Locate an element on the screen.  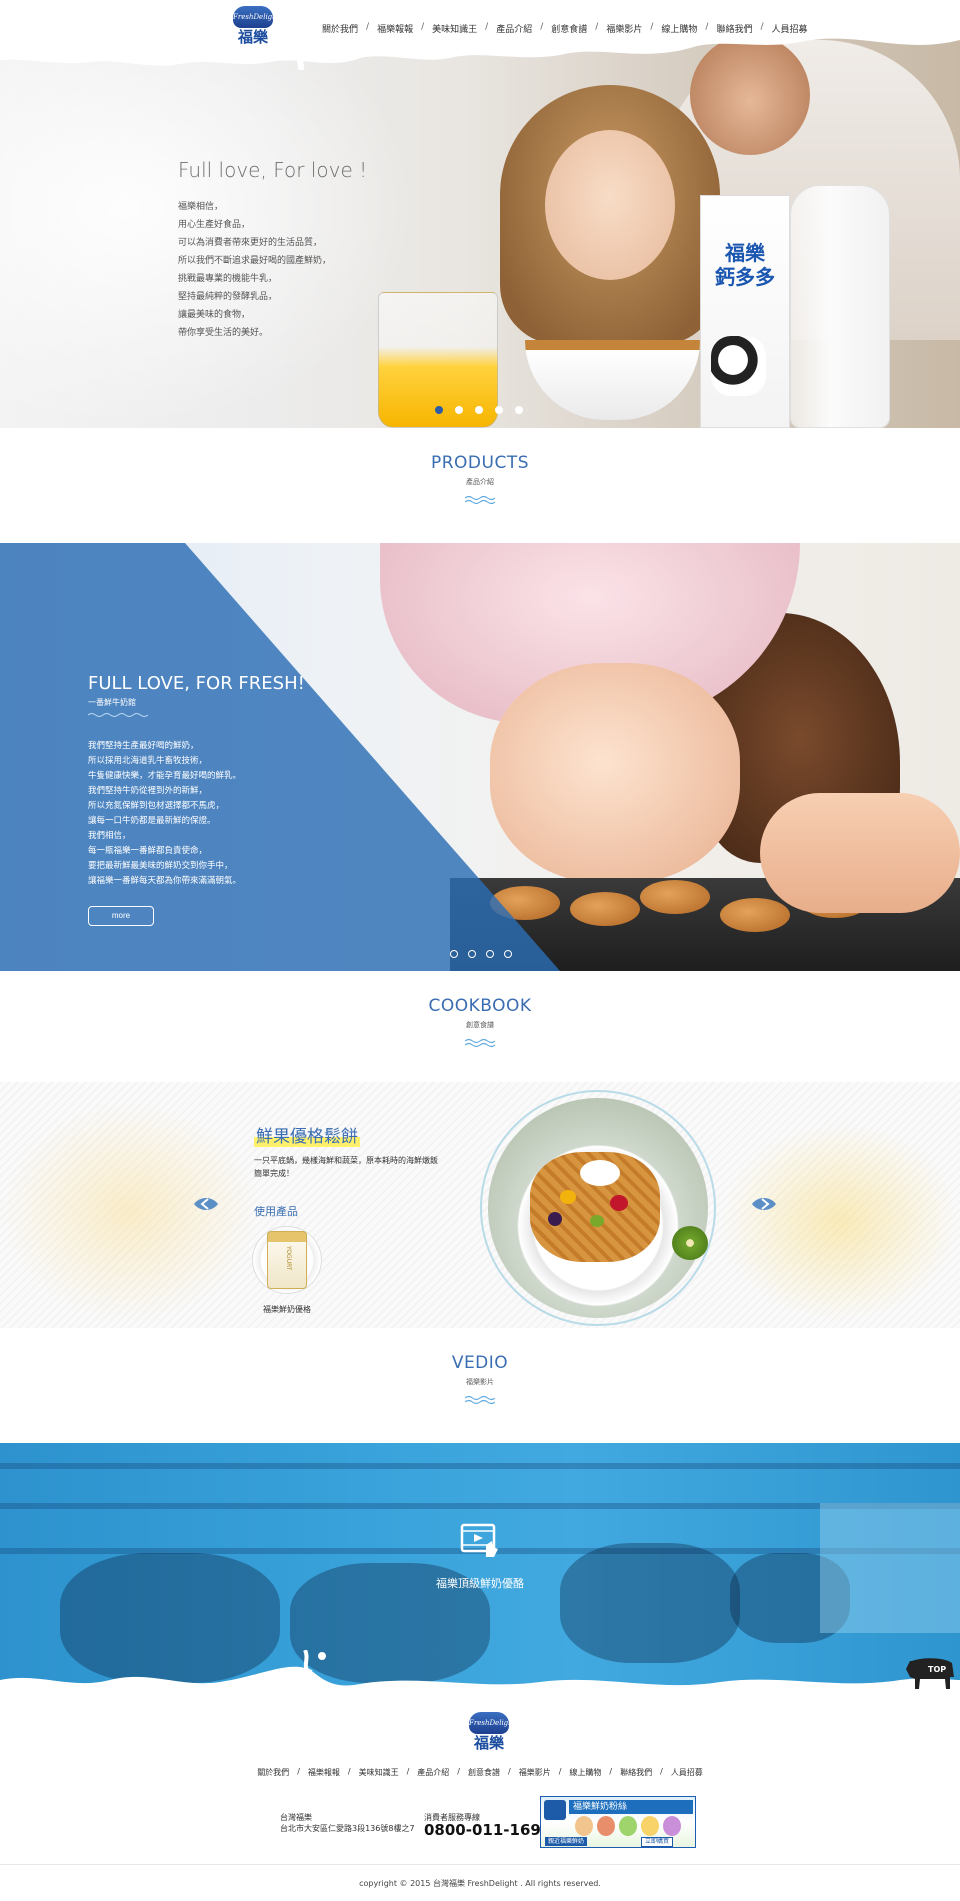
text-line: 每一瓶福樂一番鮮都負責使命， is located at coordinates (148, 851).